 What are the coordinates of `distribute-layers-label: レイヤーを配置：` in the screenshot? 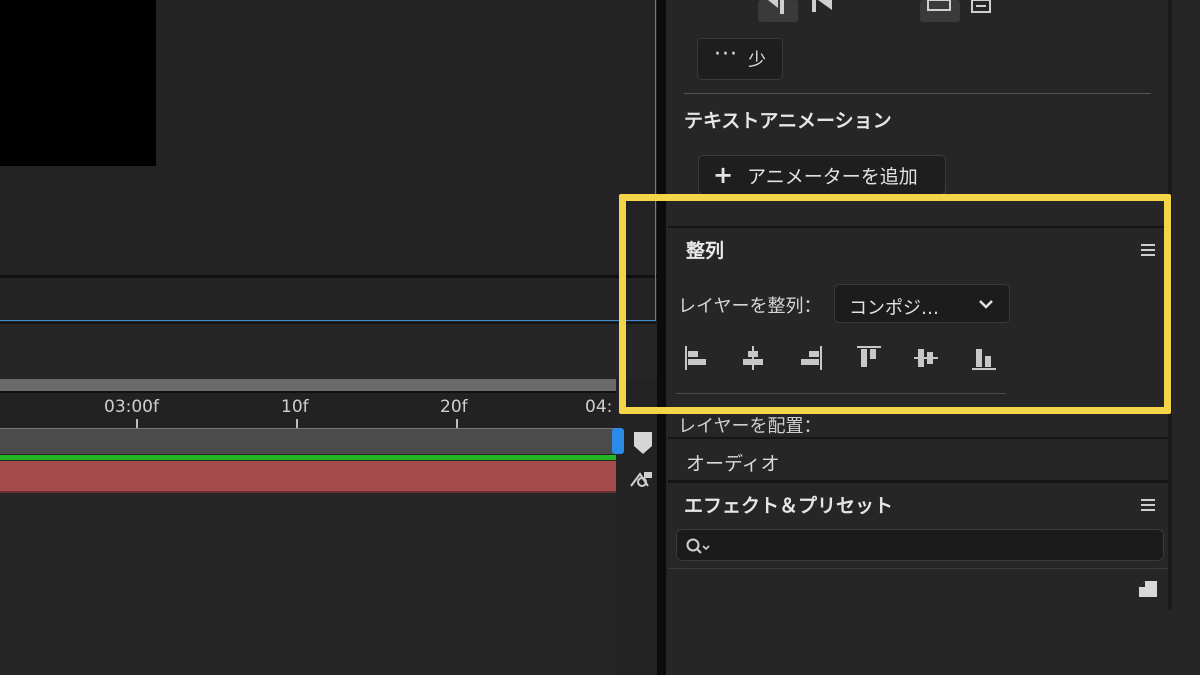 It's located at (750, 426).